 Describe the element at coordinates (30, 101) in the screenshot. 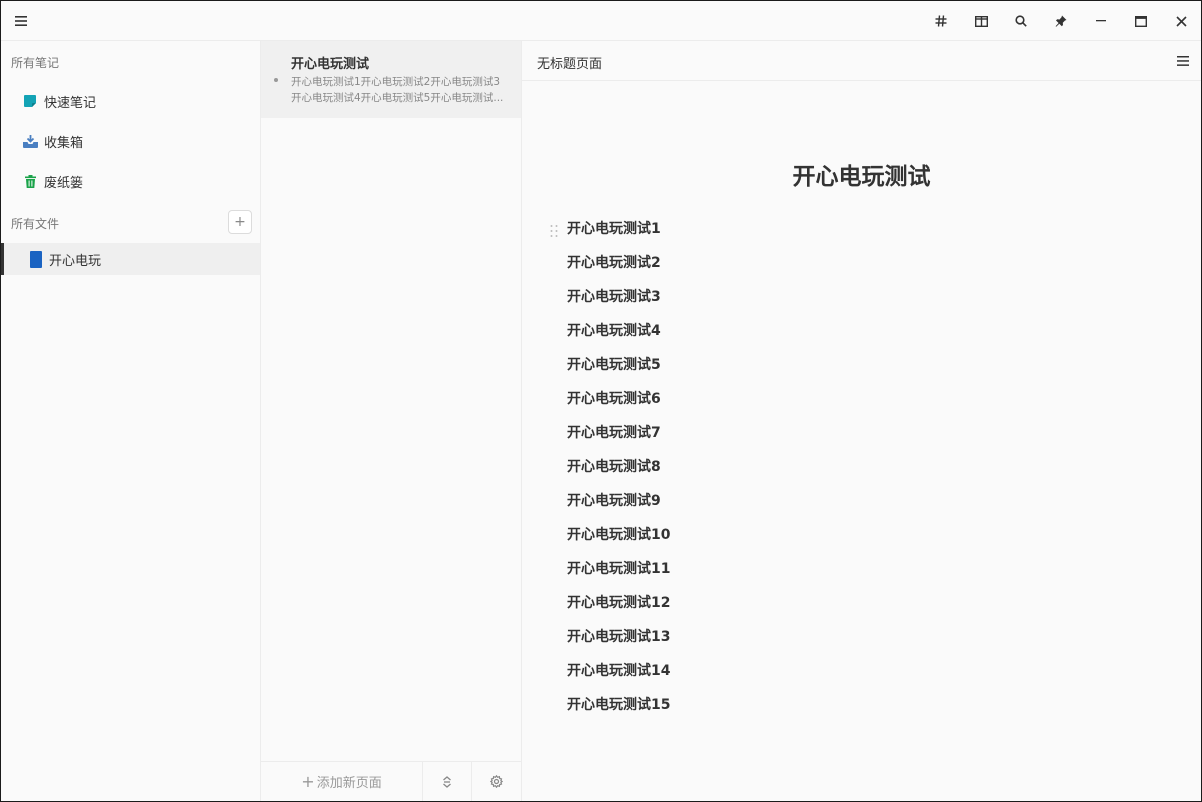

I see `quick-note-icon` at that location.